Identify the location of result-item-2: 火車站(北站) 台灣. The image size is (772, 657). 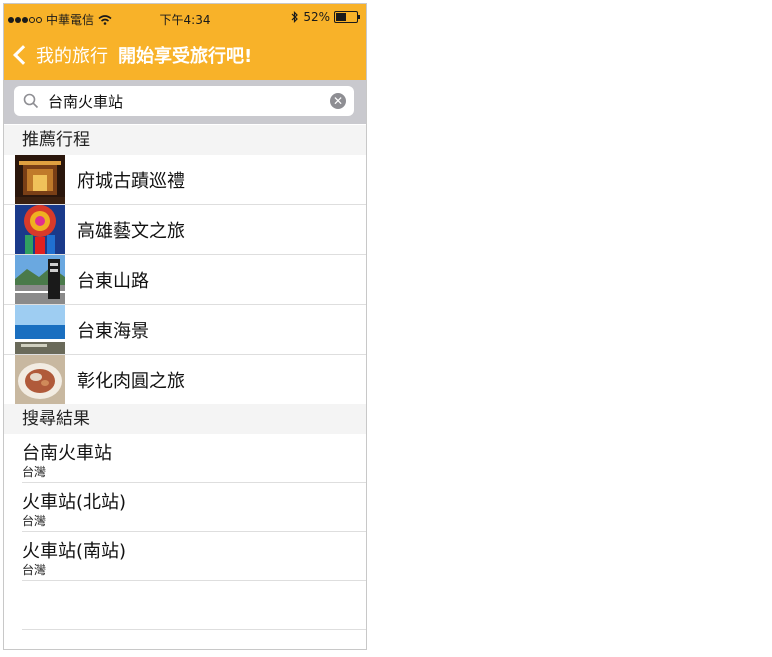
(194, 507).